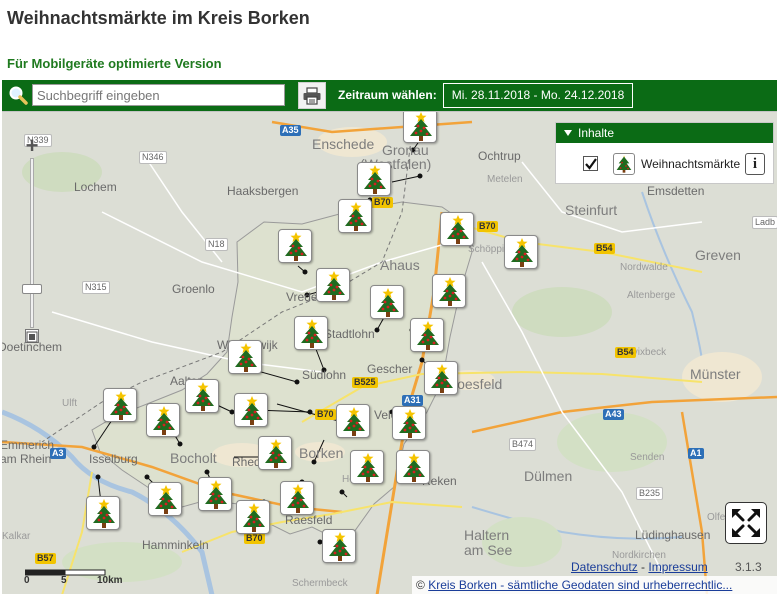 The width and height of the screenshot is (779, 596). Describe the element at coordinates (16, 536) in the screenshot. I see `place-label: Kalkar` at that location.